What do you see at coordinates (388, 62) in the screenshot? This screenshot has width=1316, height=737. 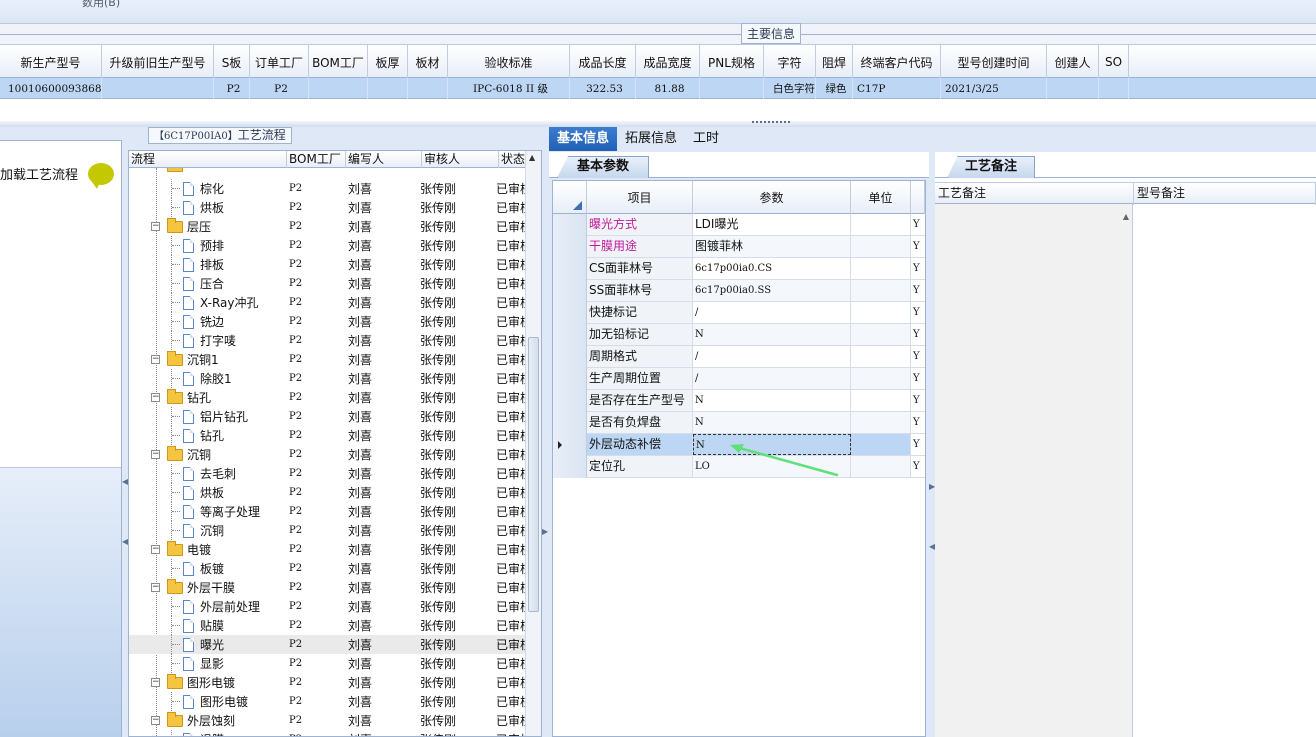 I see `col-header: 板厚` at bounding box center [388, 62].